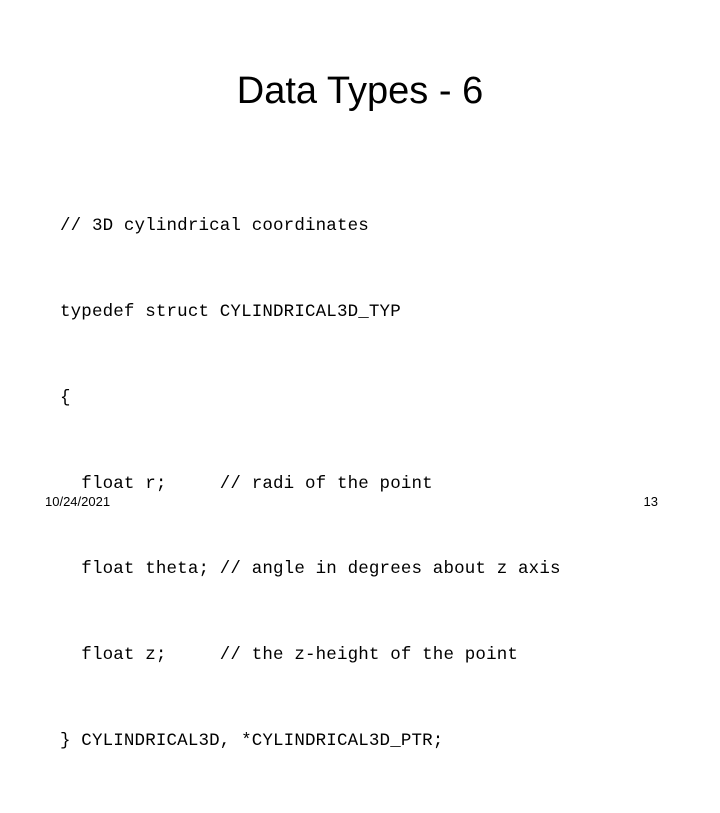  I want to click on page-title: Data Types - 6, so click(360, 91).